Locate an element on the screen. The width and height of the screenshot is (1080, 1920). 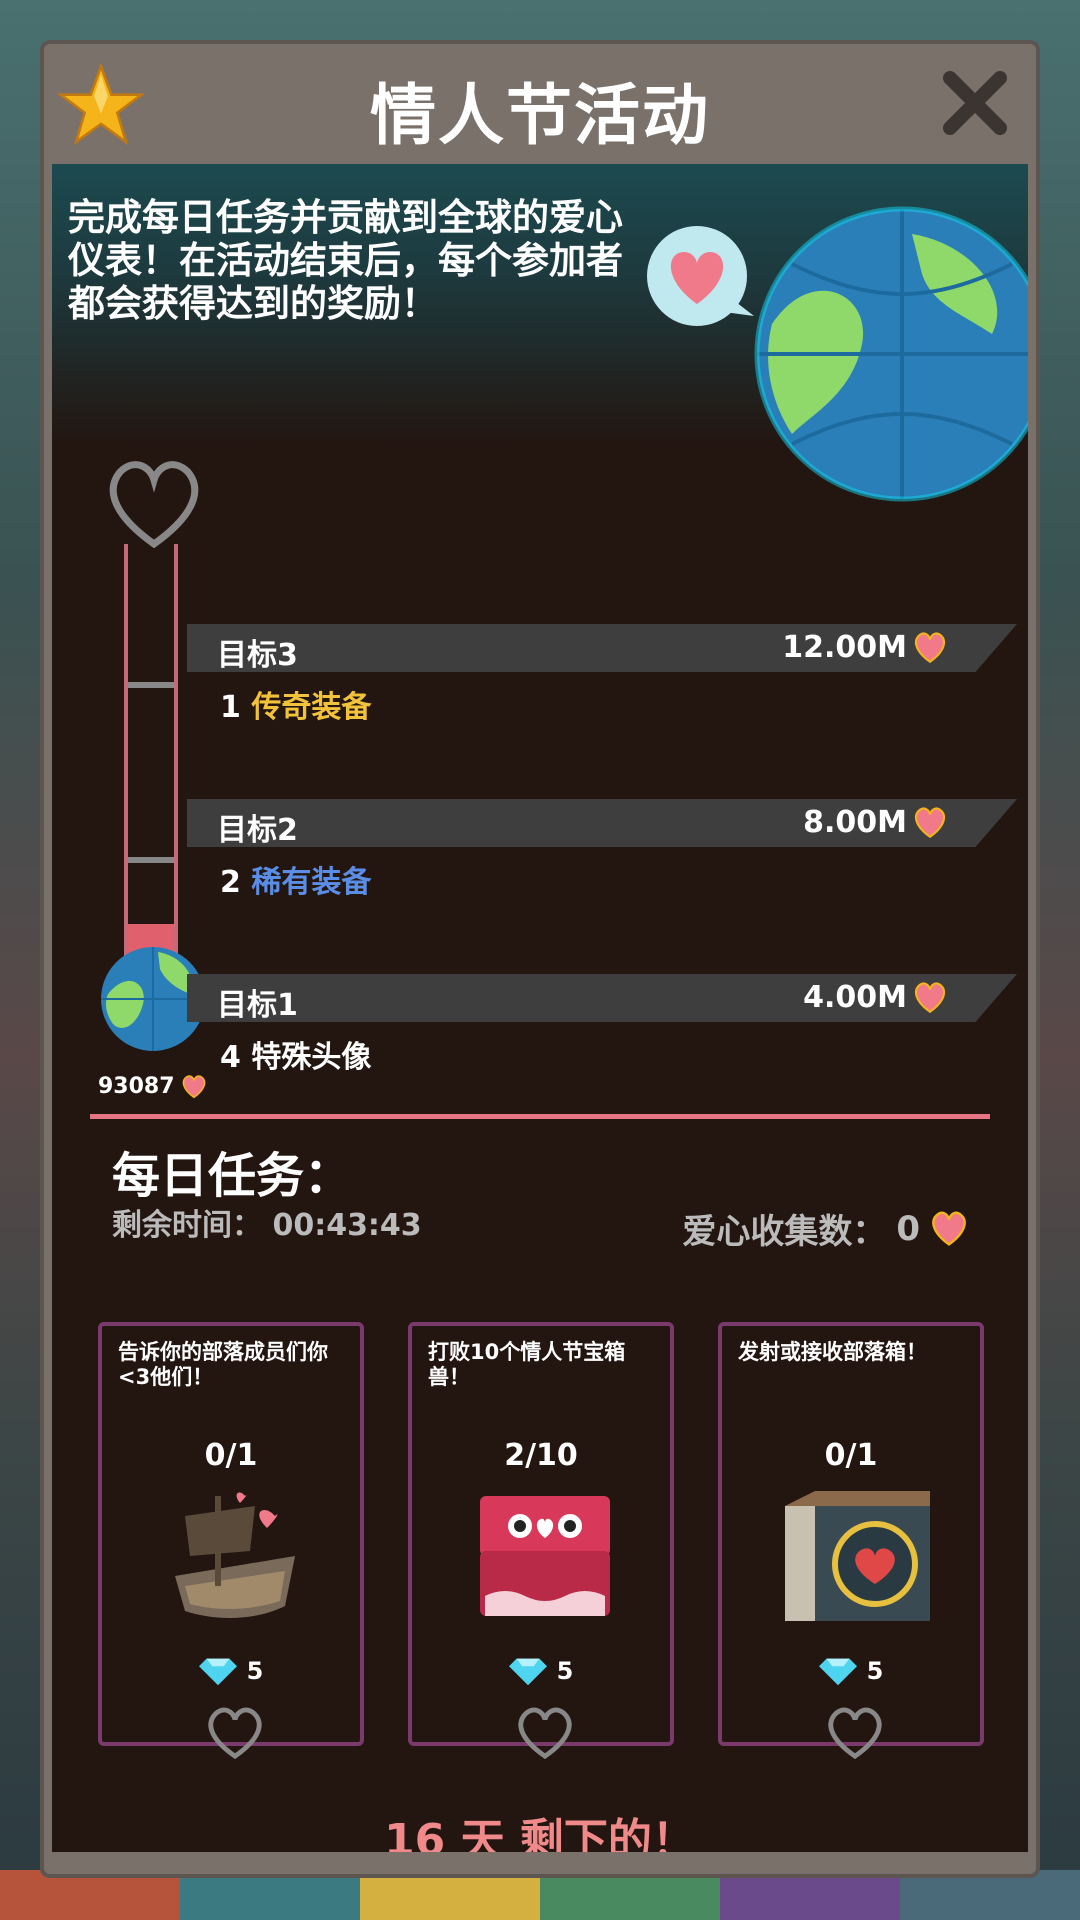
reward-qty: 4 is located at coordinates (230, 1057).